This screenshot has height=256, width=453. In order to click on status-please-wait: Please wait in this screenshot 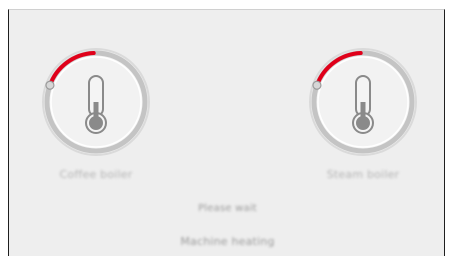, I will do `click(227, 208)`.